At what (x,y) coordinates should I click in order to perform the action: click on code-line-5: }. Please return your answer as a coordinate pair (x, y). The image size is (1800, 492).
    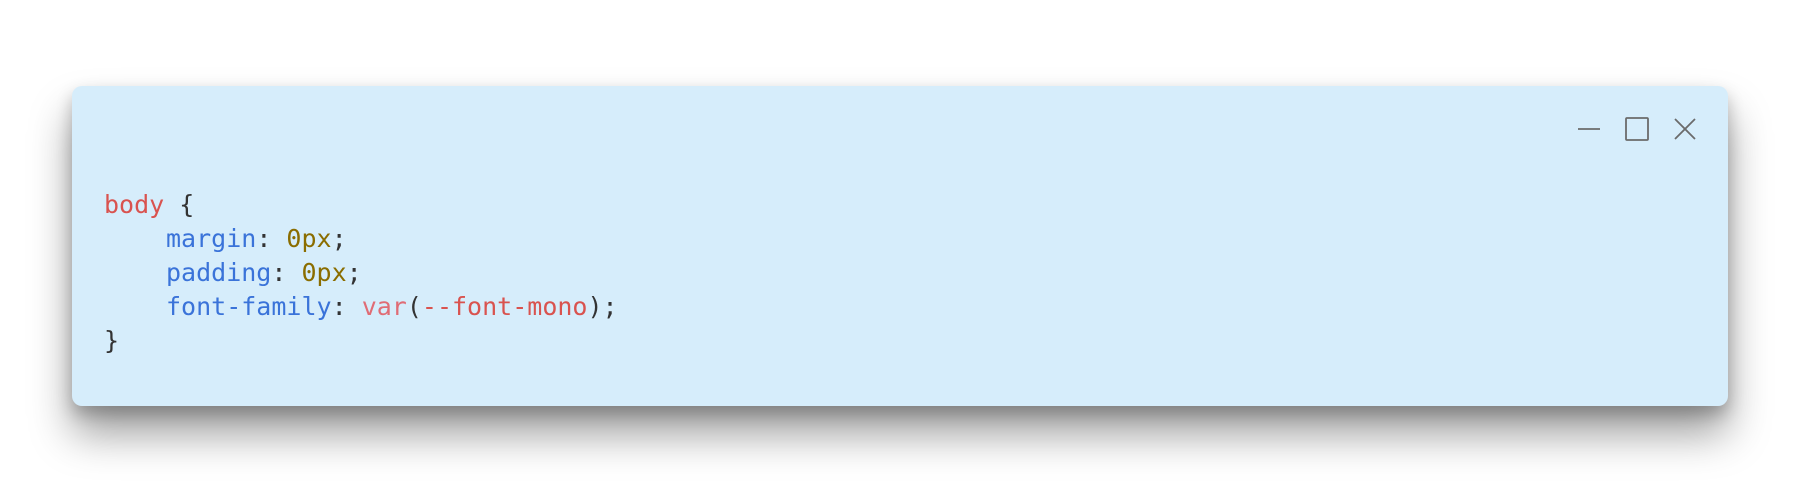
    Looking at the image, I should click on (361, 341).